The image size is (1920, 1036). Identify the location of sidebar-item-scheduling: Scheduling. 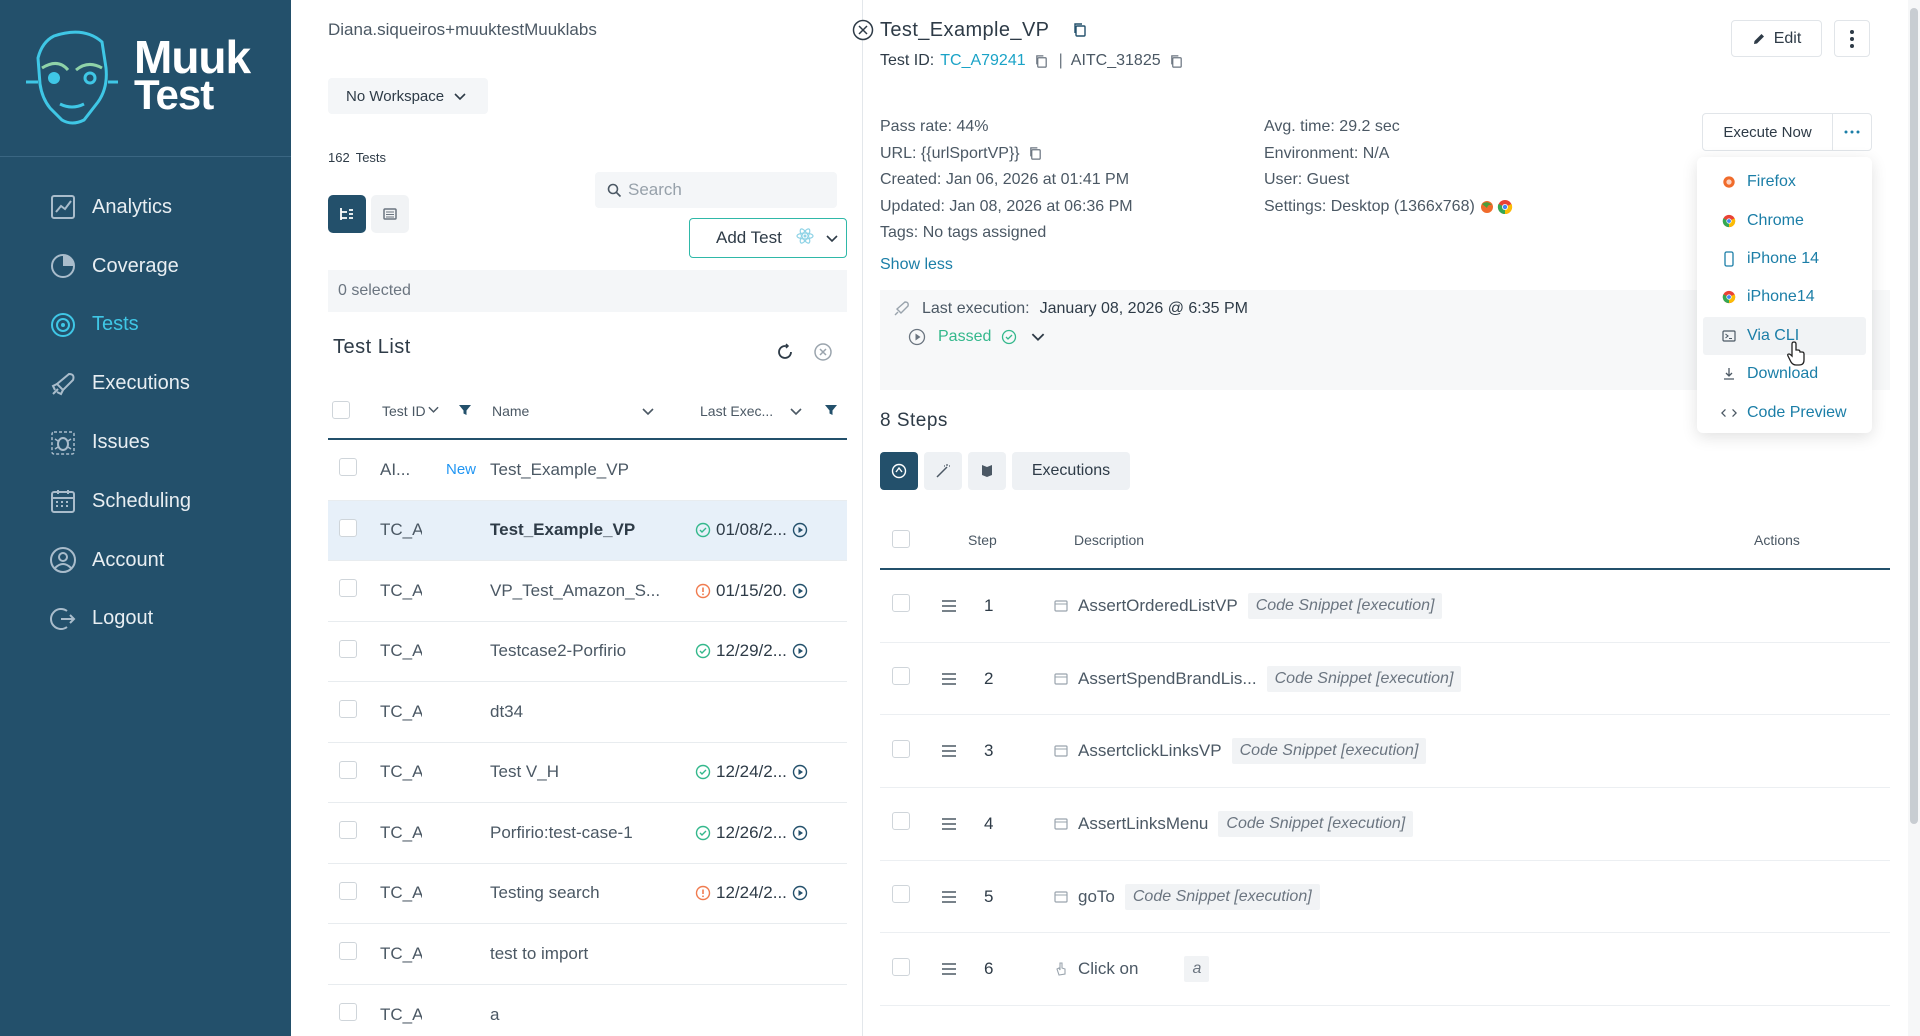
(145, 501).